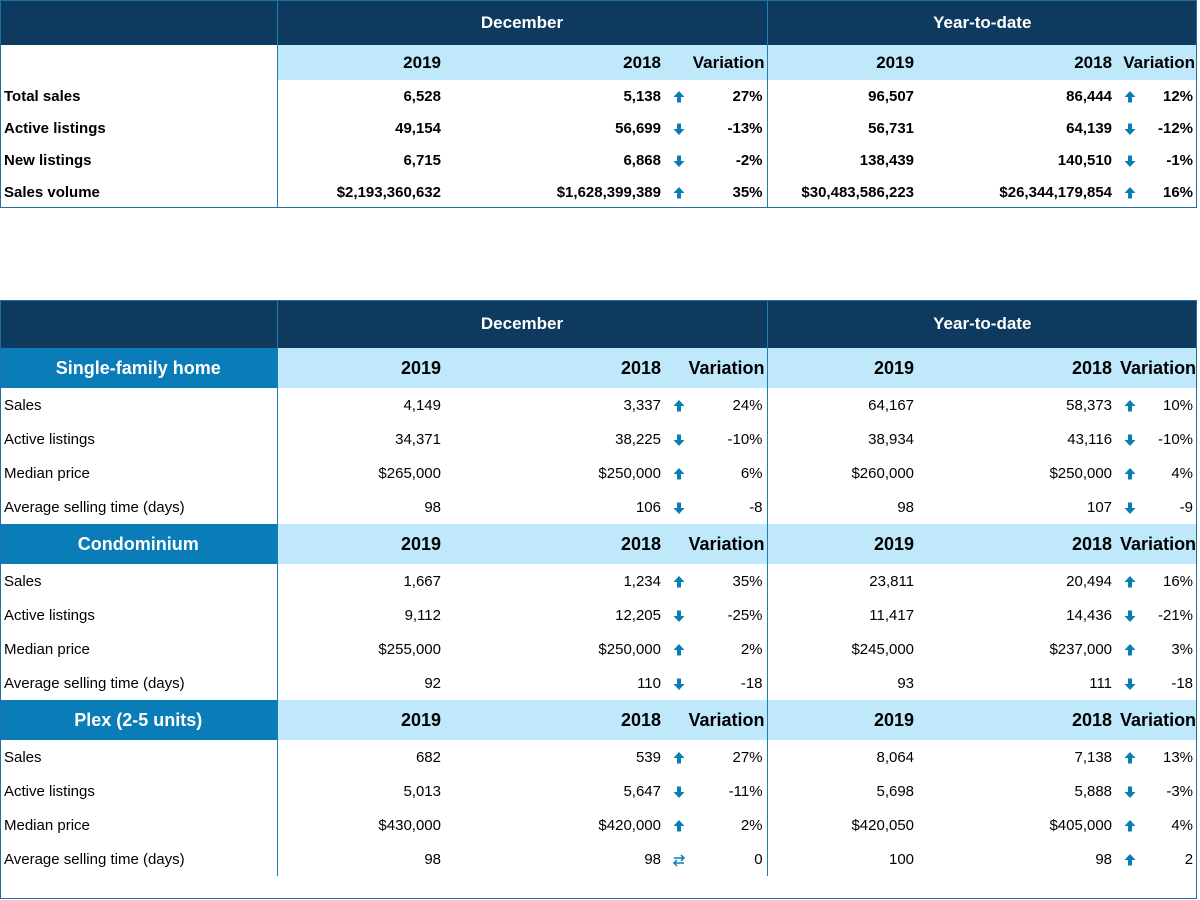 Image resolution: width=1200 pixels, height=900 pixels. I want to click on dec-2019-value: $255,000, so click(360, 649).